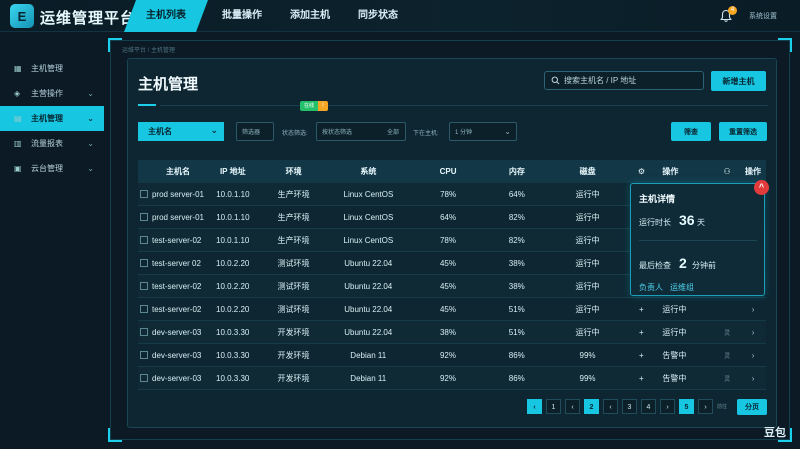 The image size is (800, 449). I want to click on search-input, so click(629, 80).